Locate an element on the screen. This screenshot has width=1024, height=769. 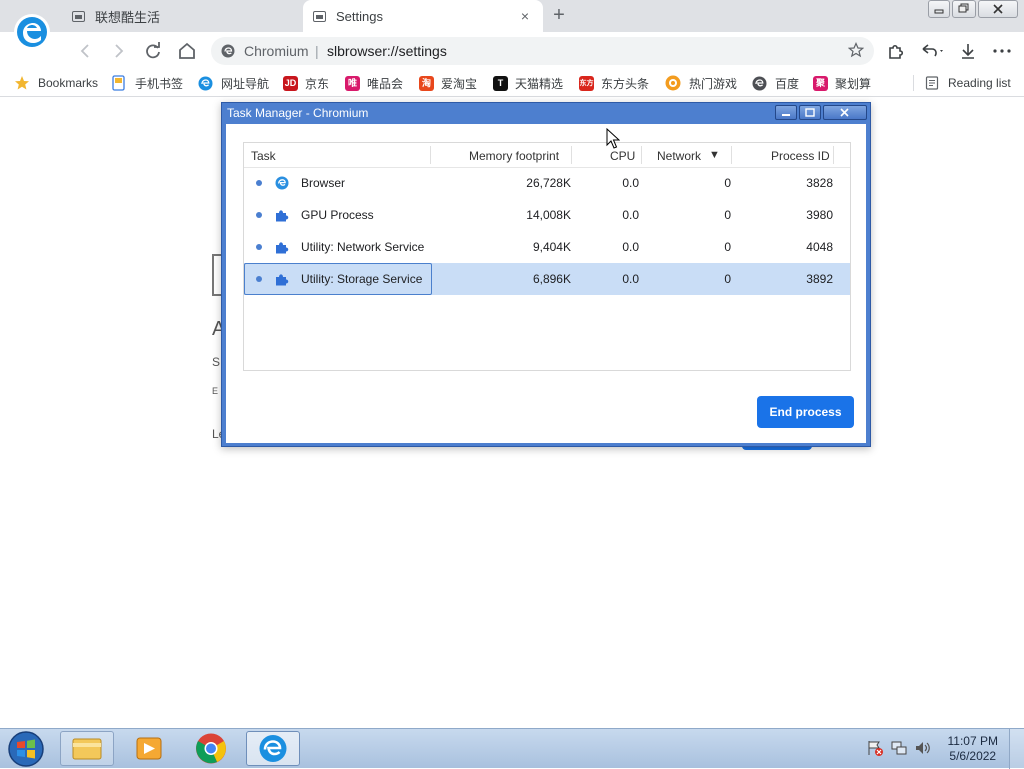
undo-icon is located at coordinates (932, 50).